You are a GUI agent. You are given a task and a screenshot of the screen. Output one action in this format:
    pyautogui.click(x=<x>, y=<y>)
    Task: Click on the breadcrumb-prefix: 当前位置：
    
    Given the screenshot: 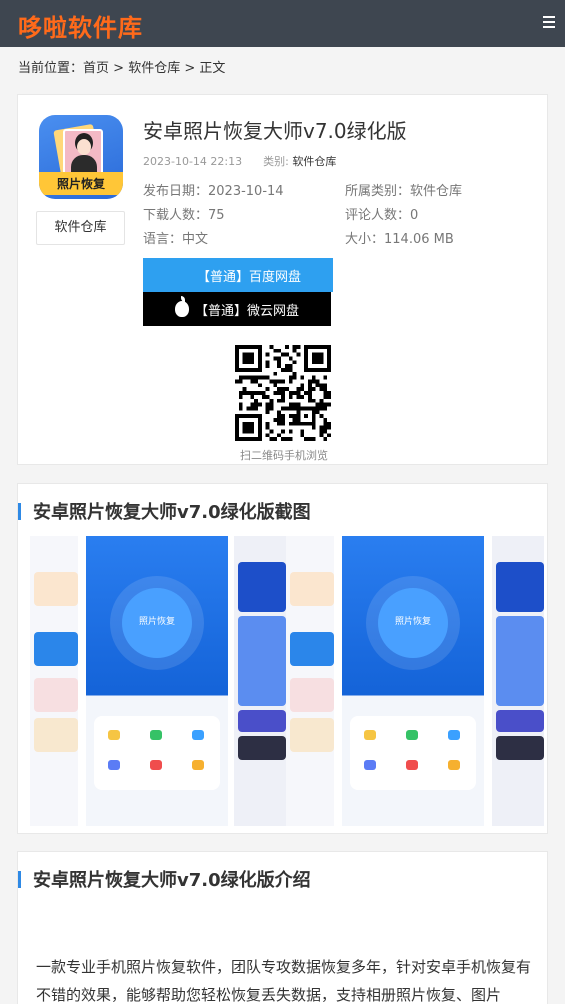 What is the action you would take?
    pyautogui.click(x=51, y=68)
    